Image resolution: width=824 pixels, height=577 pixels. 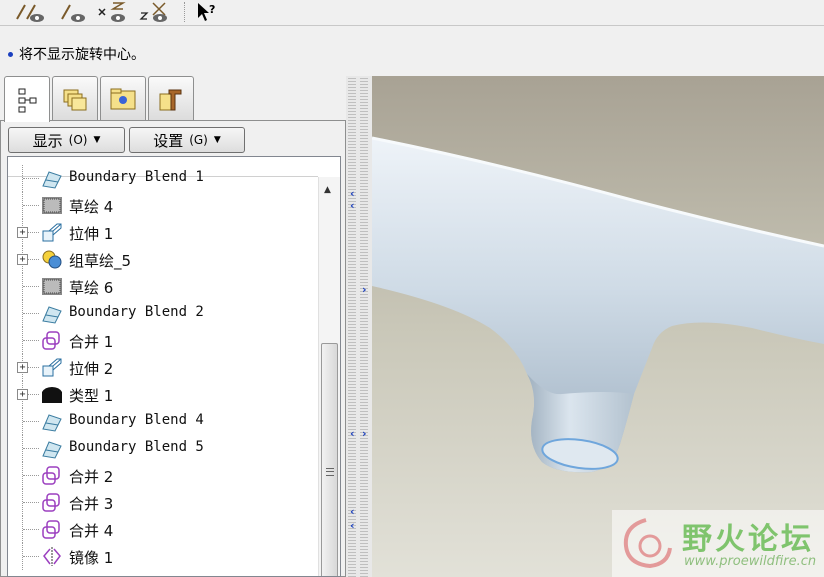 What do you see at coordinates (187, 140) in the screenshot?
I see `settings-dropdown-button: 设置 (G) ▼` at bounding box center [187, 140].